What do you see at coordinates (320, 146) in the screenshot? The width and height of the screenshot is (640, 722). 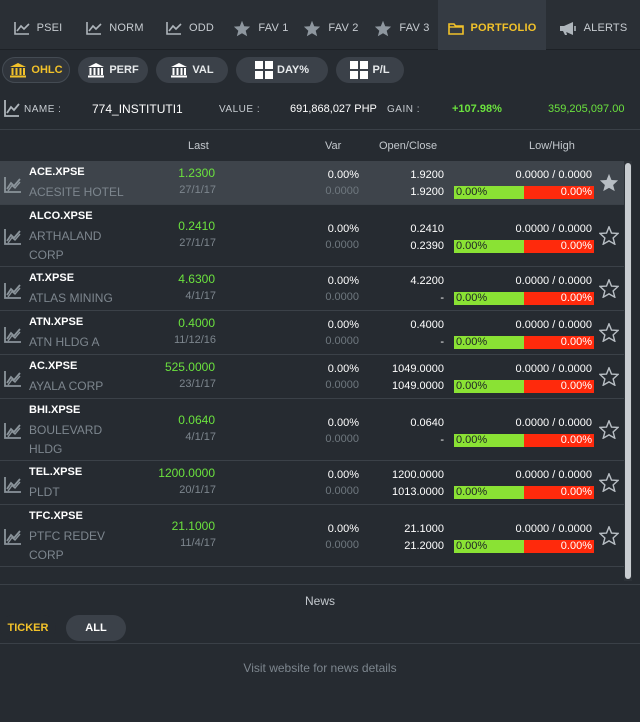 I see `table-header: Last Var Open/Close Low/High` at bounding box center [320, 146].